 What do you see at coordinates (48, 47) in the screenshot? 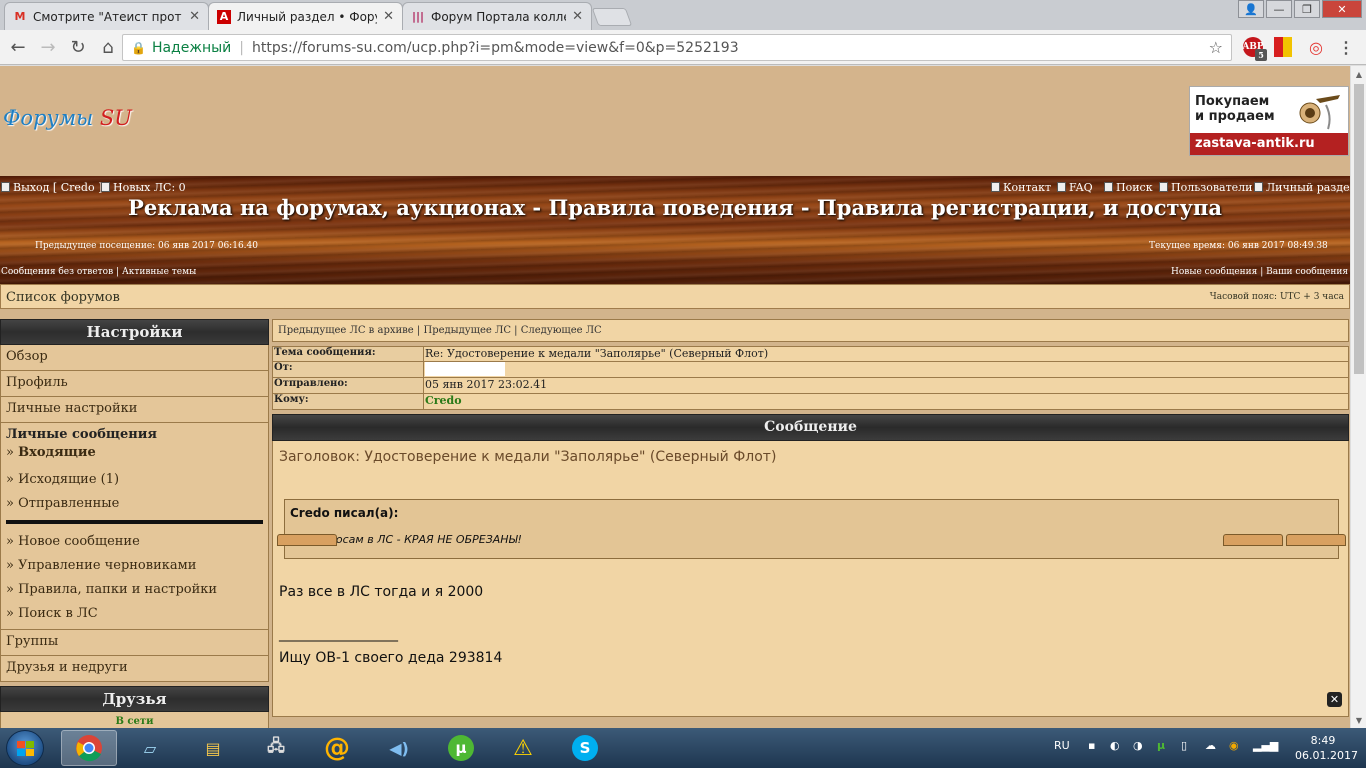
I see `forward-button: →` at bounding box center [48, 47].